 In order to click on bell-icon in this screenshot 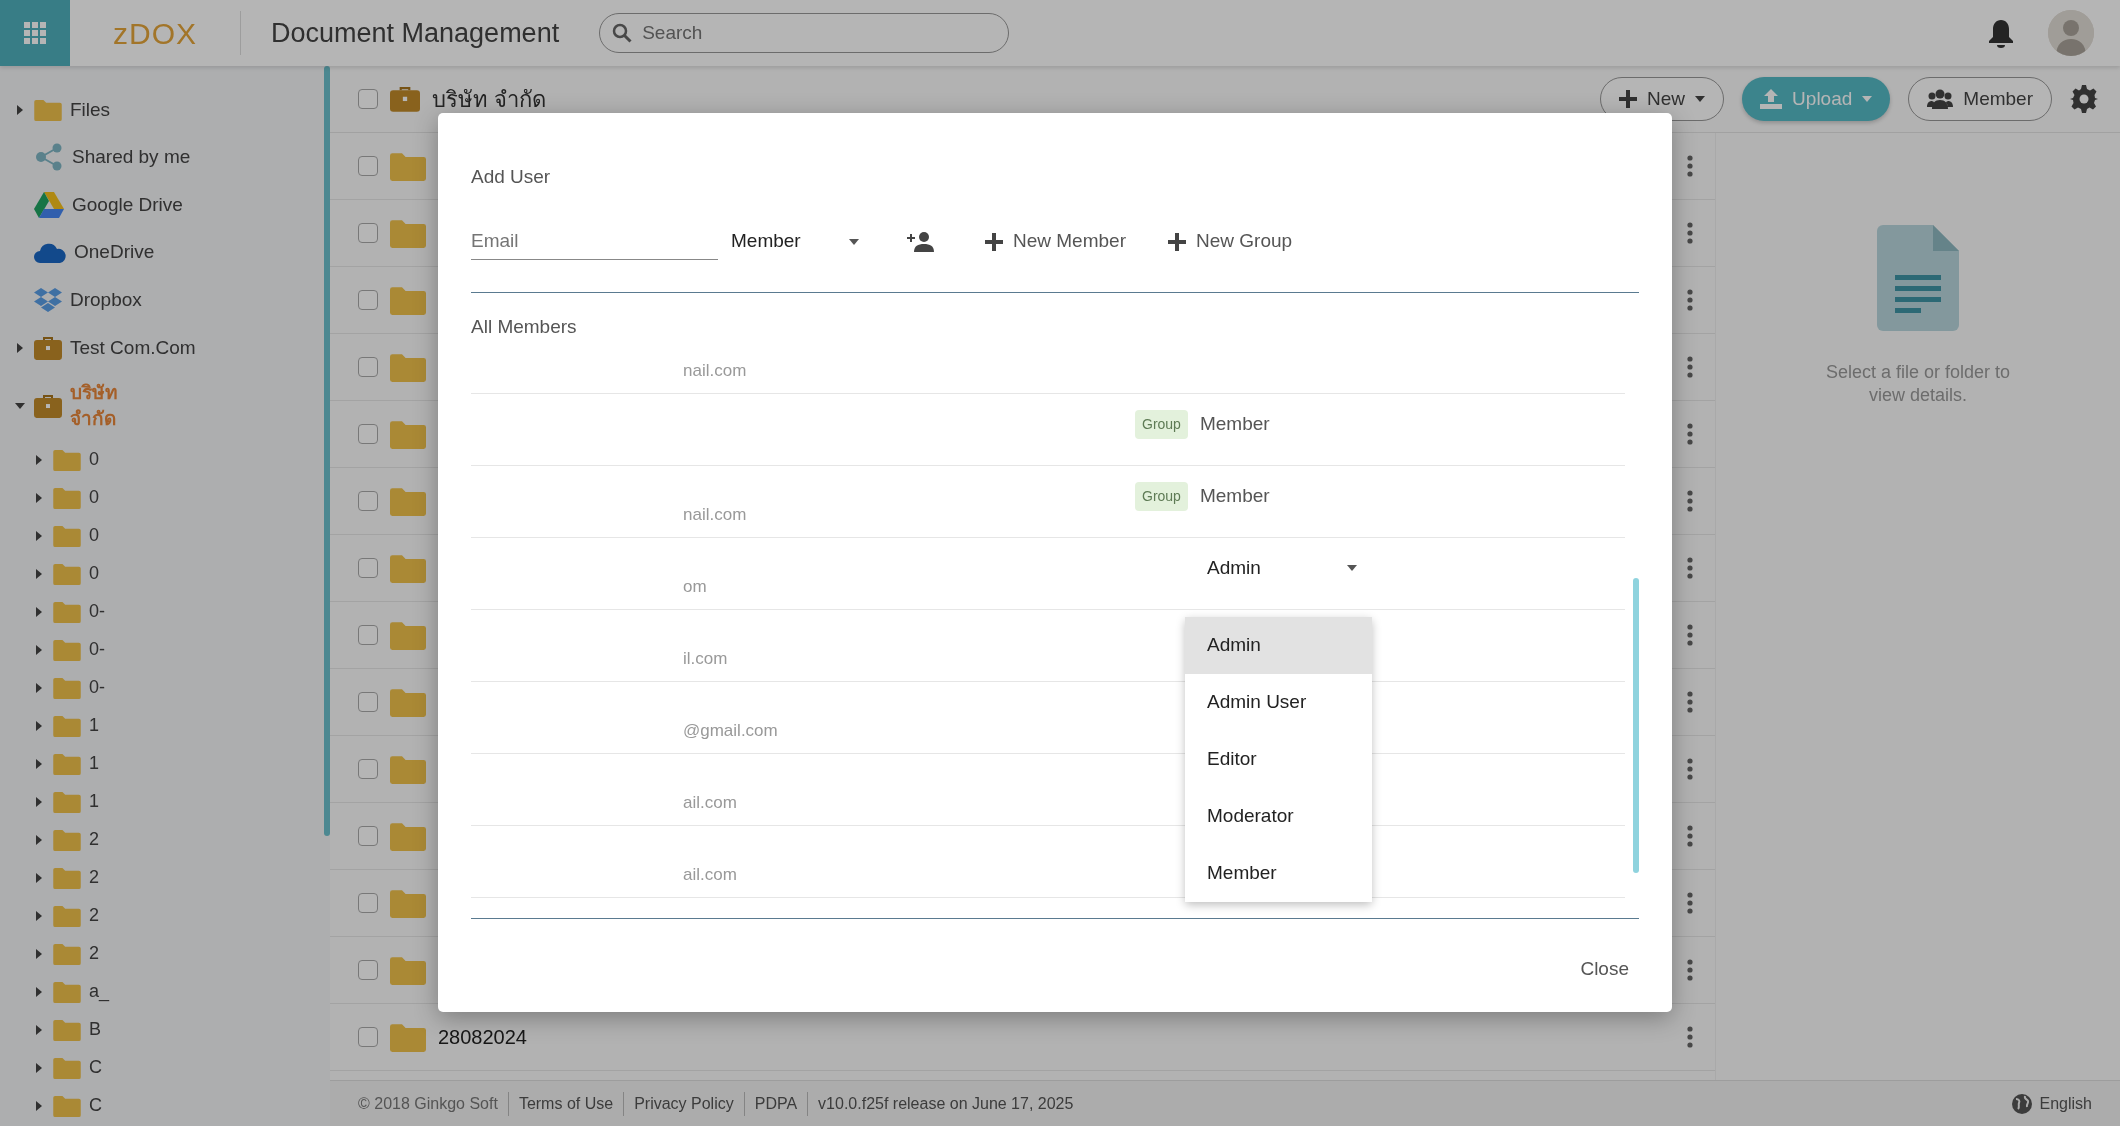, I will do `click(2001, 33)`.